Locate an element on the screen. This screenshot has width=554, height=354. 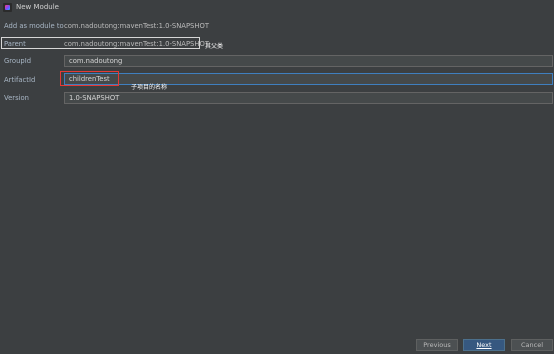
next-button-label: Next is located at coordinates (484, 345).